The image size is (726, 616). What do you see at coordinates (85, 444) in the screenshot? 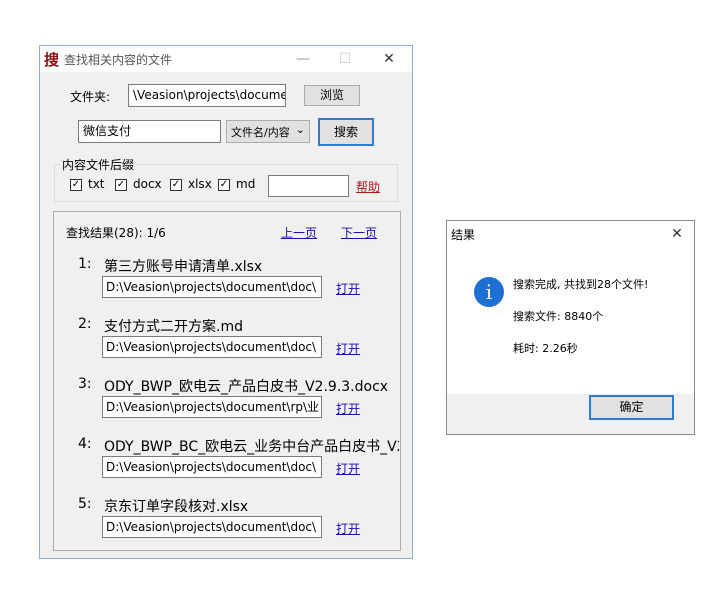
I see `result-index: 4:` at bounding box center [85, 444].